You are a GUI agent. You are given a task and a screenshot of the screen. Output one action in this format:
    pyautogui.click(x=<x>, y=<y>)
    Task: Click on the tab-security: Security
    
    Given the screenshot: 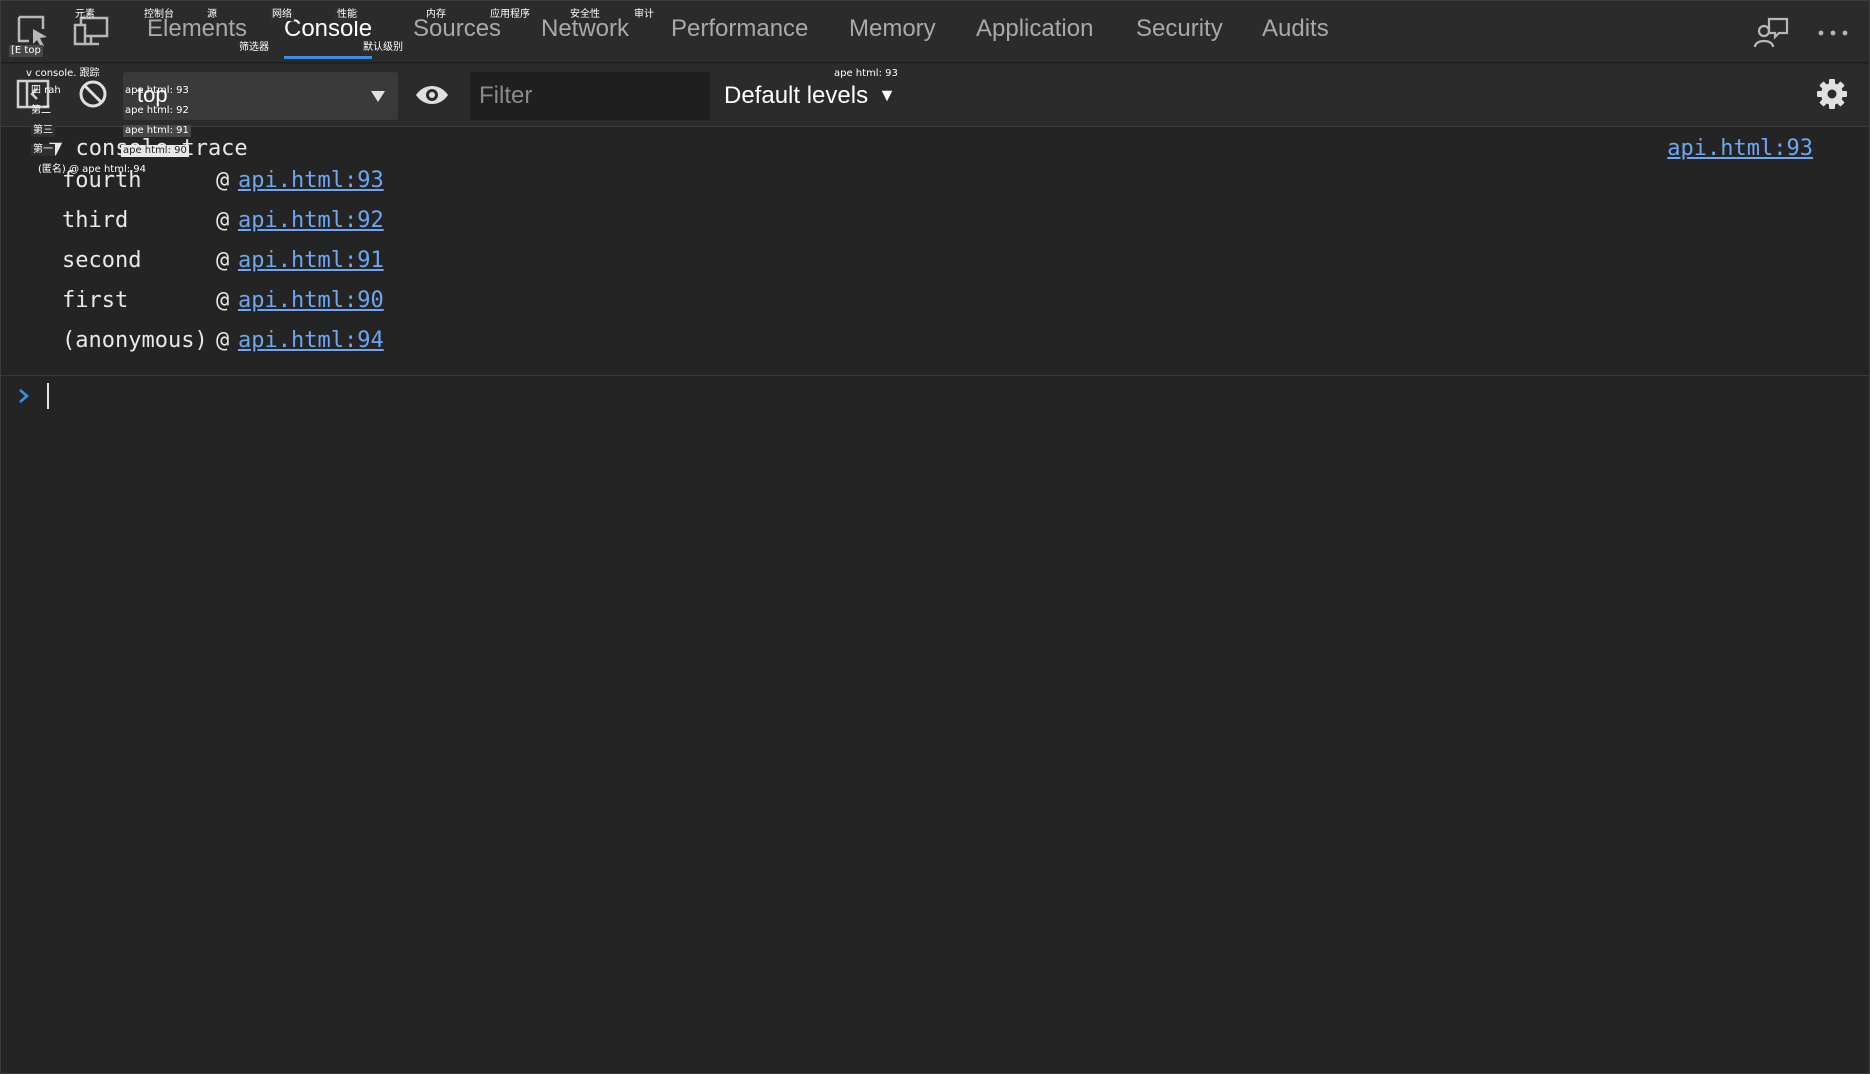 What is the action you would take?
    pyautogui.click(x=1179, y=32)
    